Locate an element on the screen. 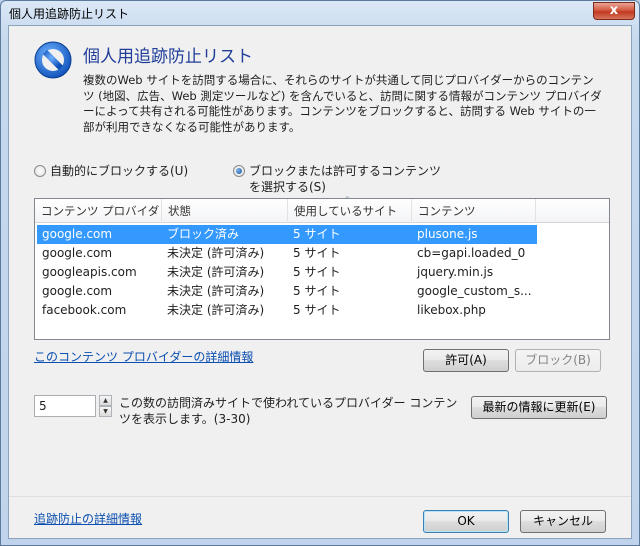  choose-content-option: ブロックまたは許可するコンテンツ を選択する(S) is located at coordinates (337, 179).